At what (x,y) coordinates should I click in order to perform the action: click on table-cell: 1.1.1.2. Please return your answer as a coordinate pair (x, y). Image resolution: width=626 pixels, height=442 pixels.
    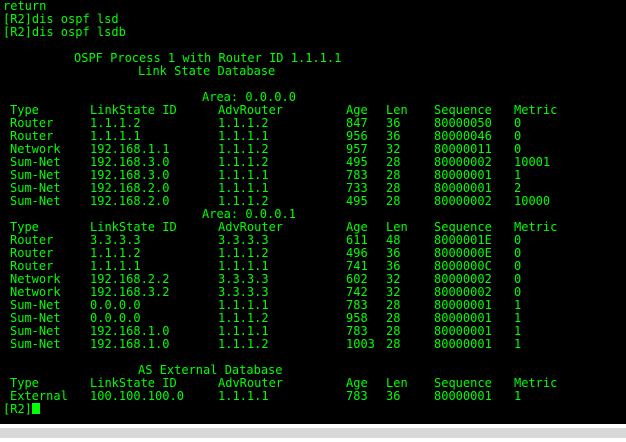
    Looking at the image, I should click on (243, 344).